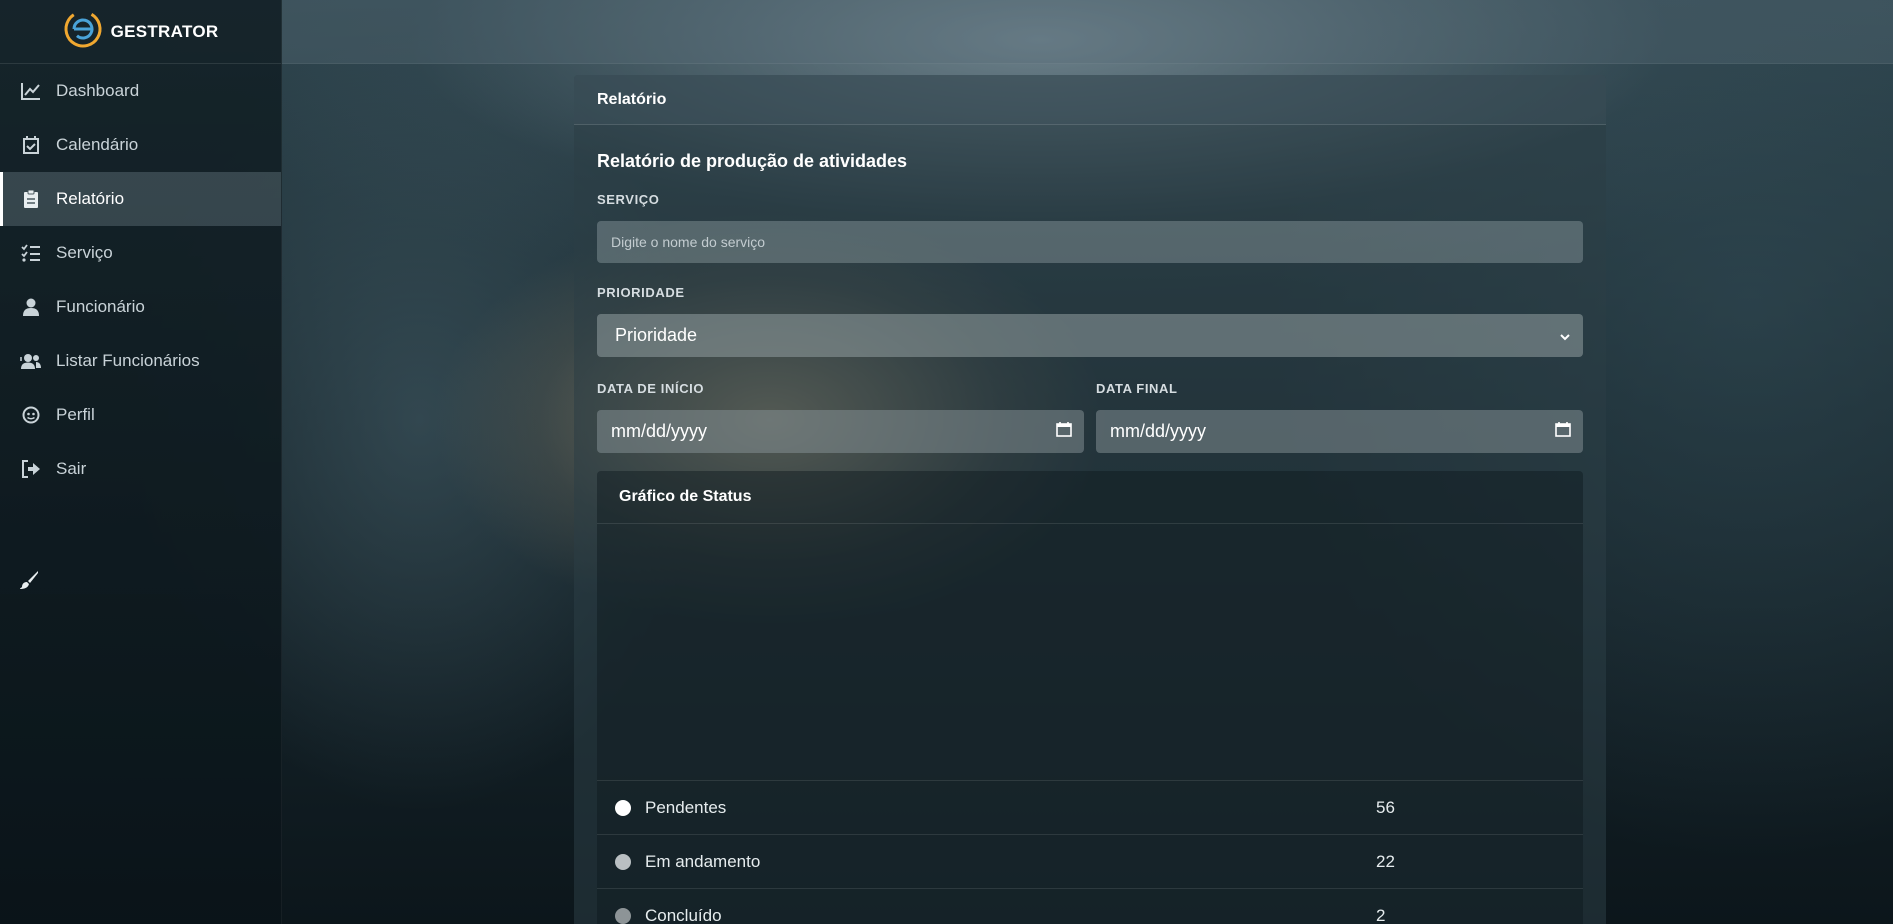 This screenshot has width=1893, height=924. What do you see at coordinates (140, 199) in the screenshot?
I see `sidebar-item-relatorio: Relatório` at bounding box center [140, 199].